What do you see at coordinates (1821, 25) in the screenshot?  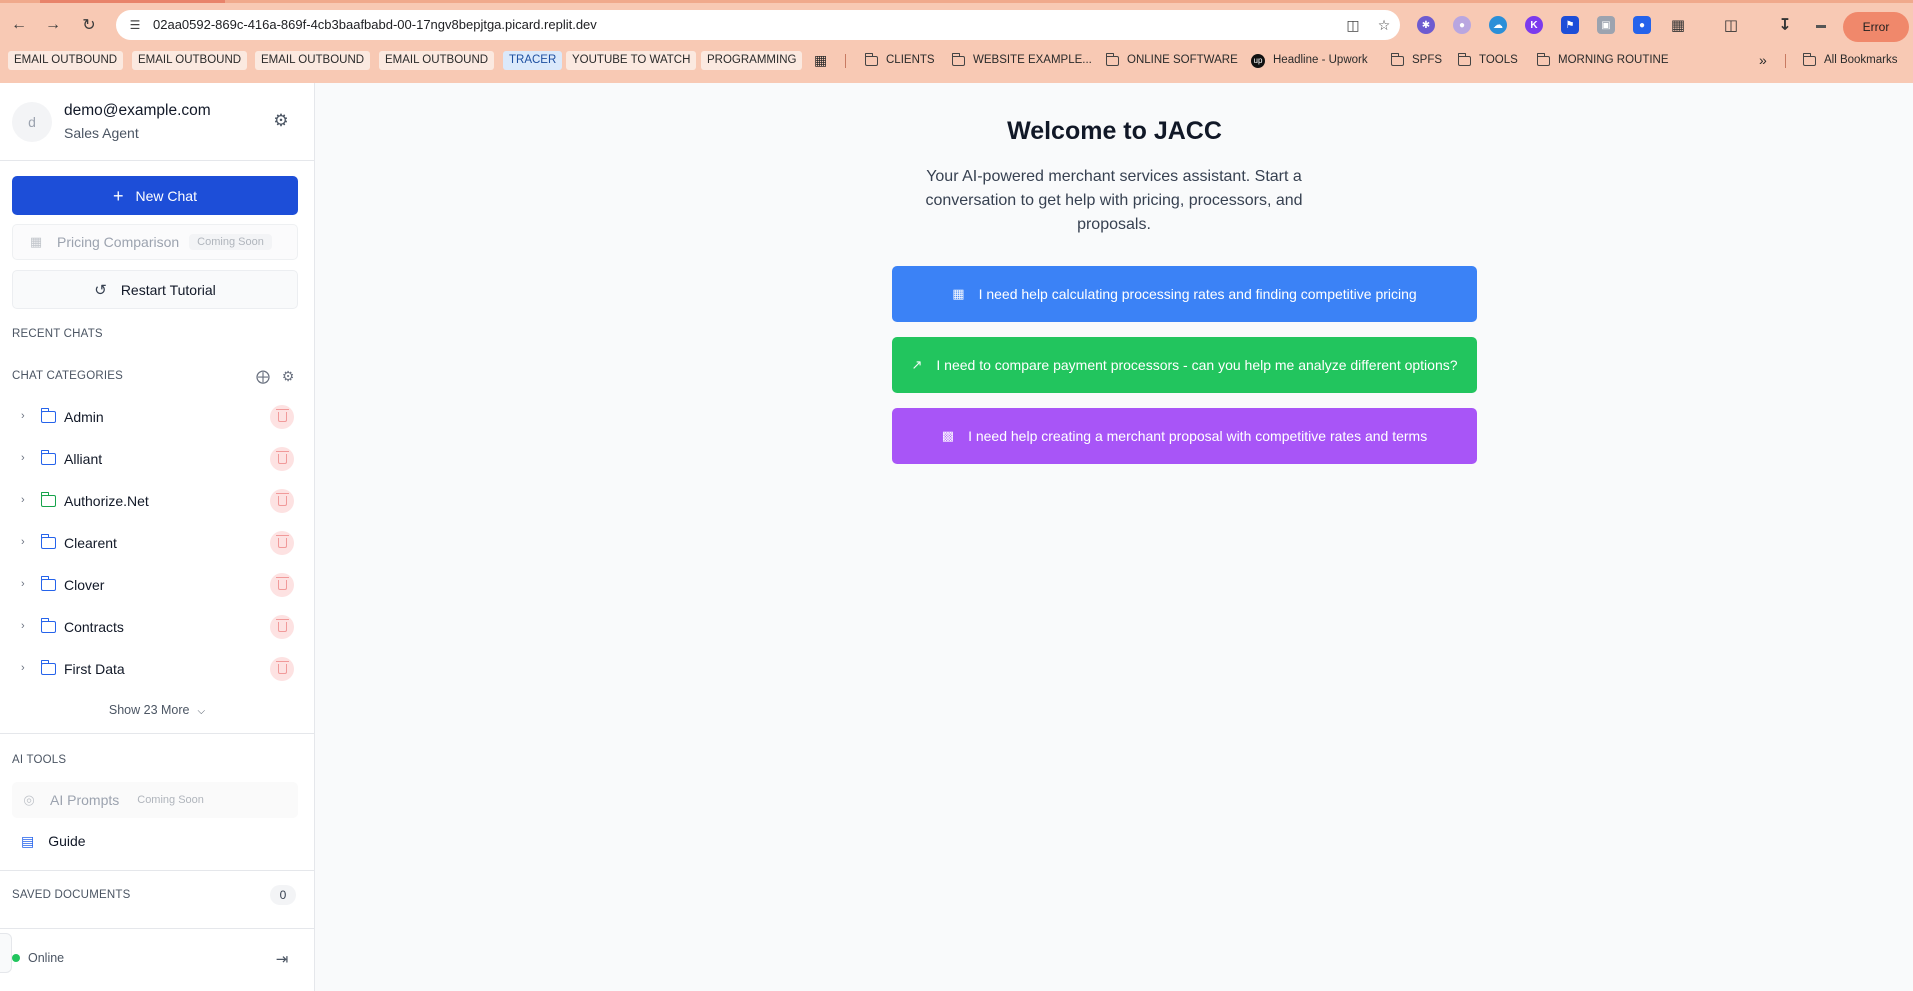 I see `profile-extension-icon: ▬` at bounding box center [1821, 25].